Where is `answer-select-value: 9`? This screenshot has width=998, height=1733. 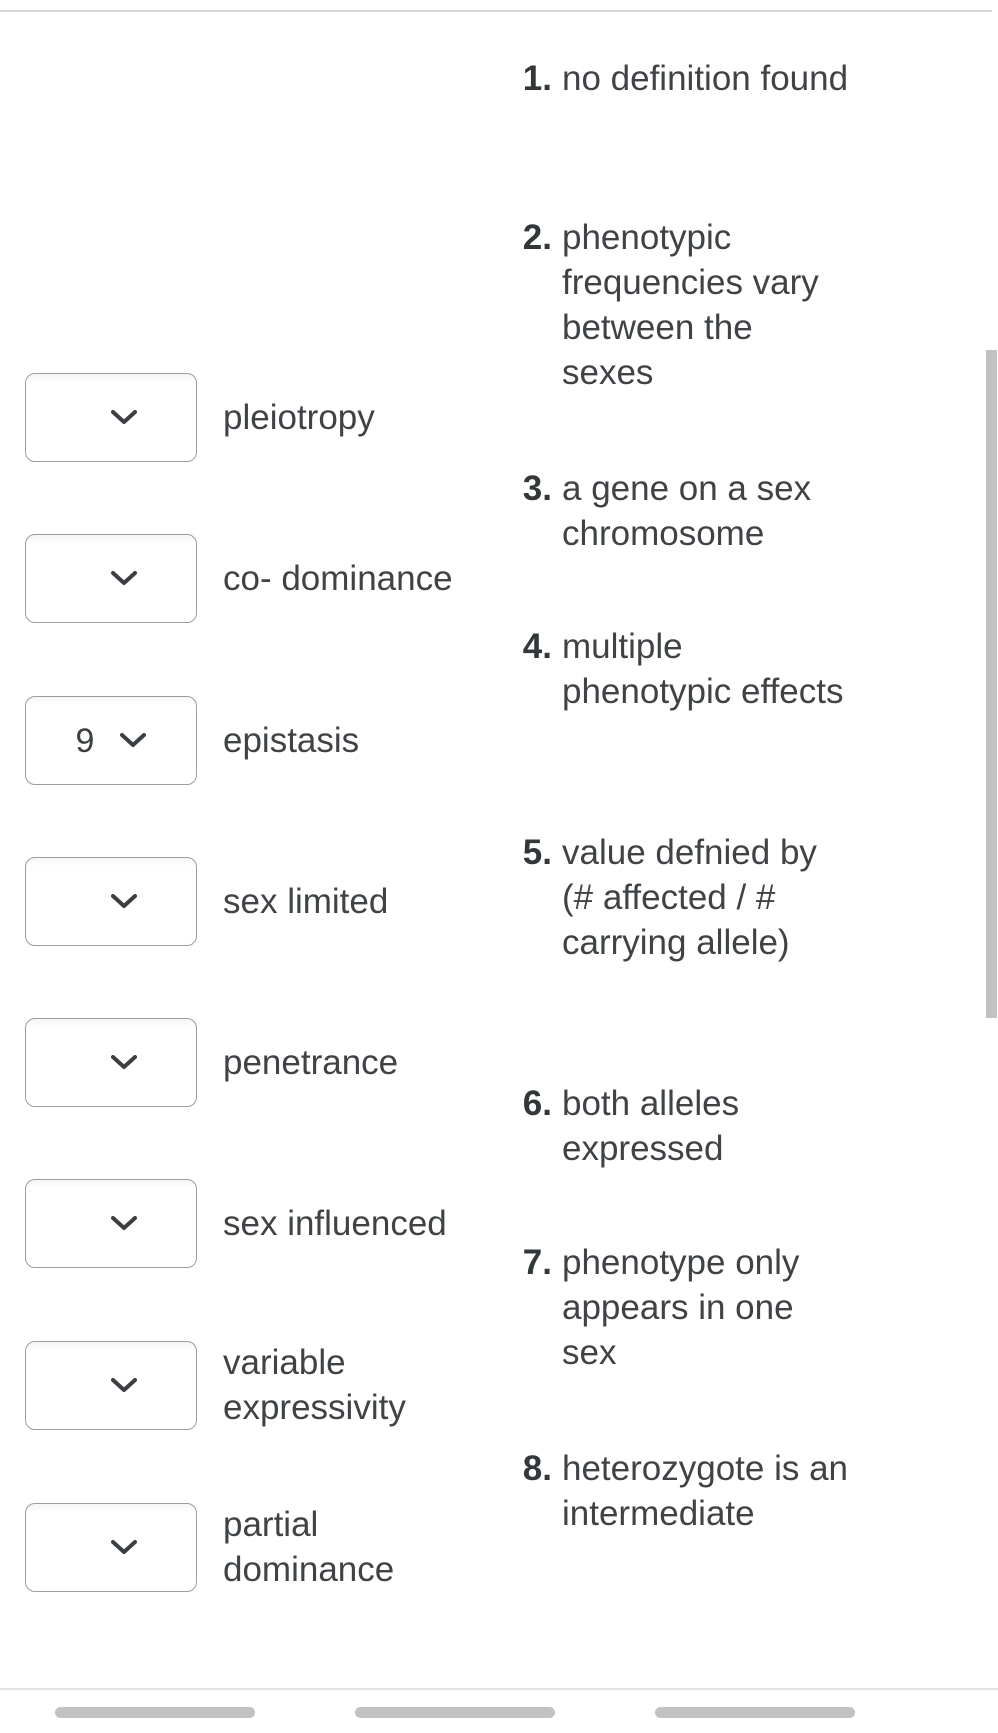
answer-select-value: 9 is located at coordinates (85, 740).